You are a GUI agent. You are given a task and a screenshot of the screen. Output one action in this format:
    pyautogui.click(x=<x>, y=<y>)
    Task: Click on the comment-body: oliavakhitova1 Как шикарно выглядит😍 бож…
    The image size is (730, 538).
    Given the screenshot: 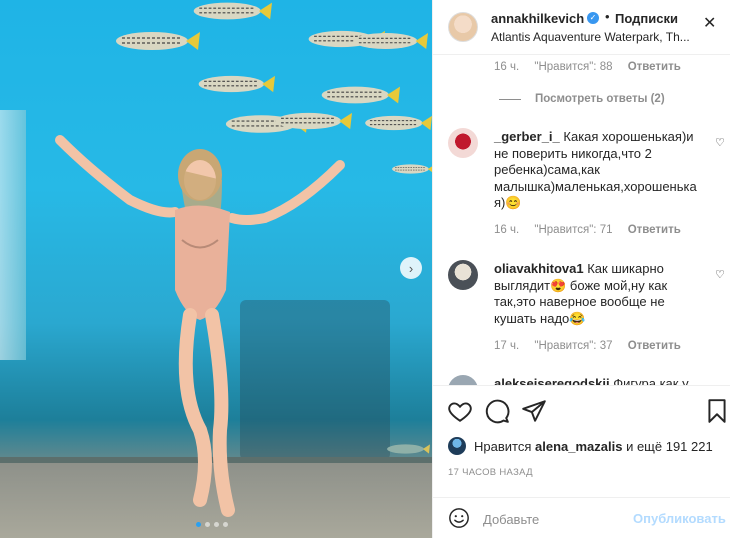 What is the action you would take?
    pyautogui.click(x=599, y=294)
    